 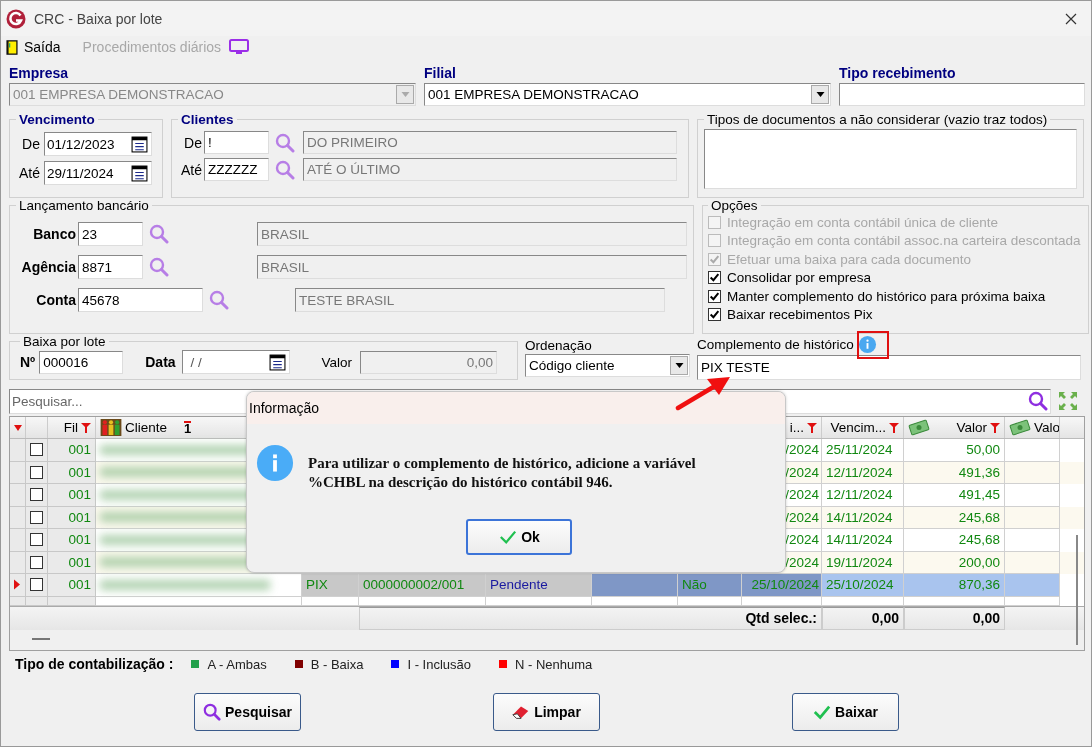 What do you see at coordinates (84, 205) in the screenshot?
I see `group-title: Lançamento bancário` at bounding box center [84, 205].